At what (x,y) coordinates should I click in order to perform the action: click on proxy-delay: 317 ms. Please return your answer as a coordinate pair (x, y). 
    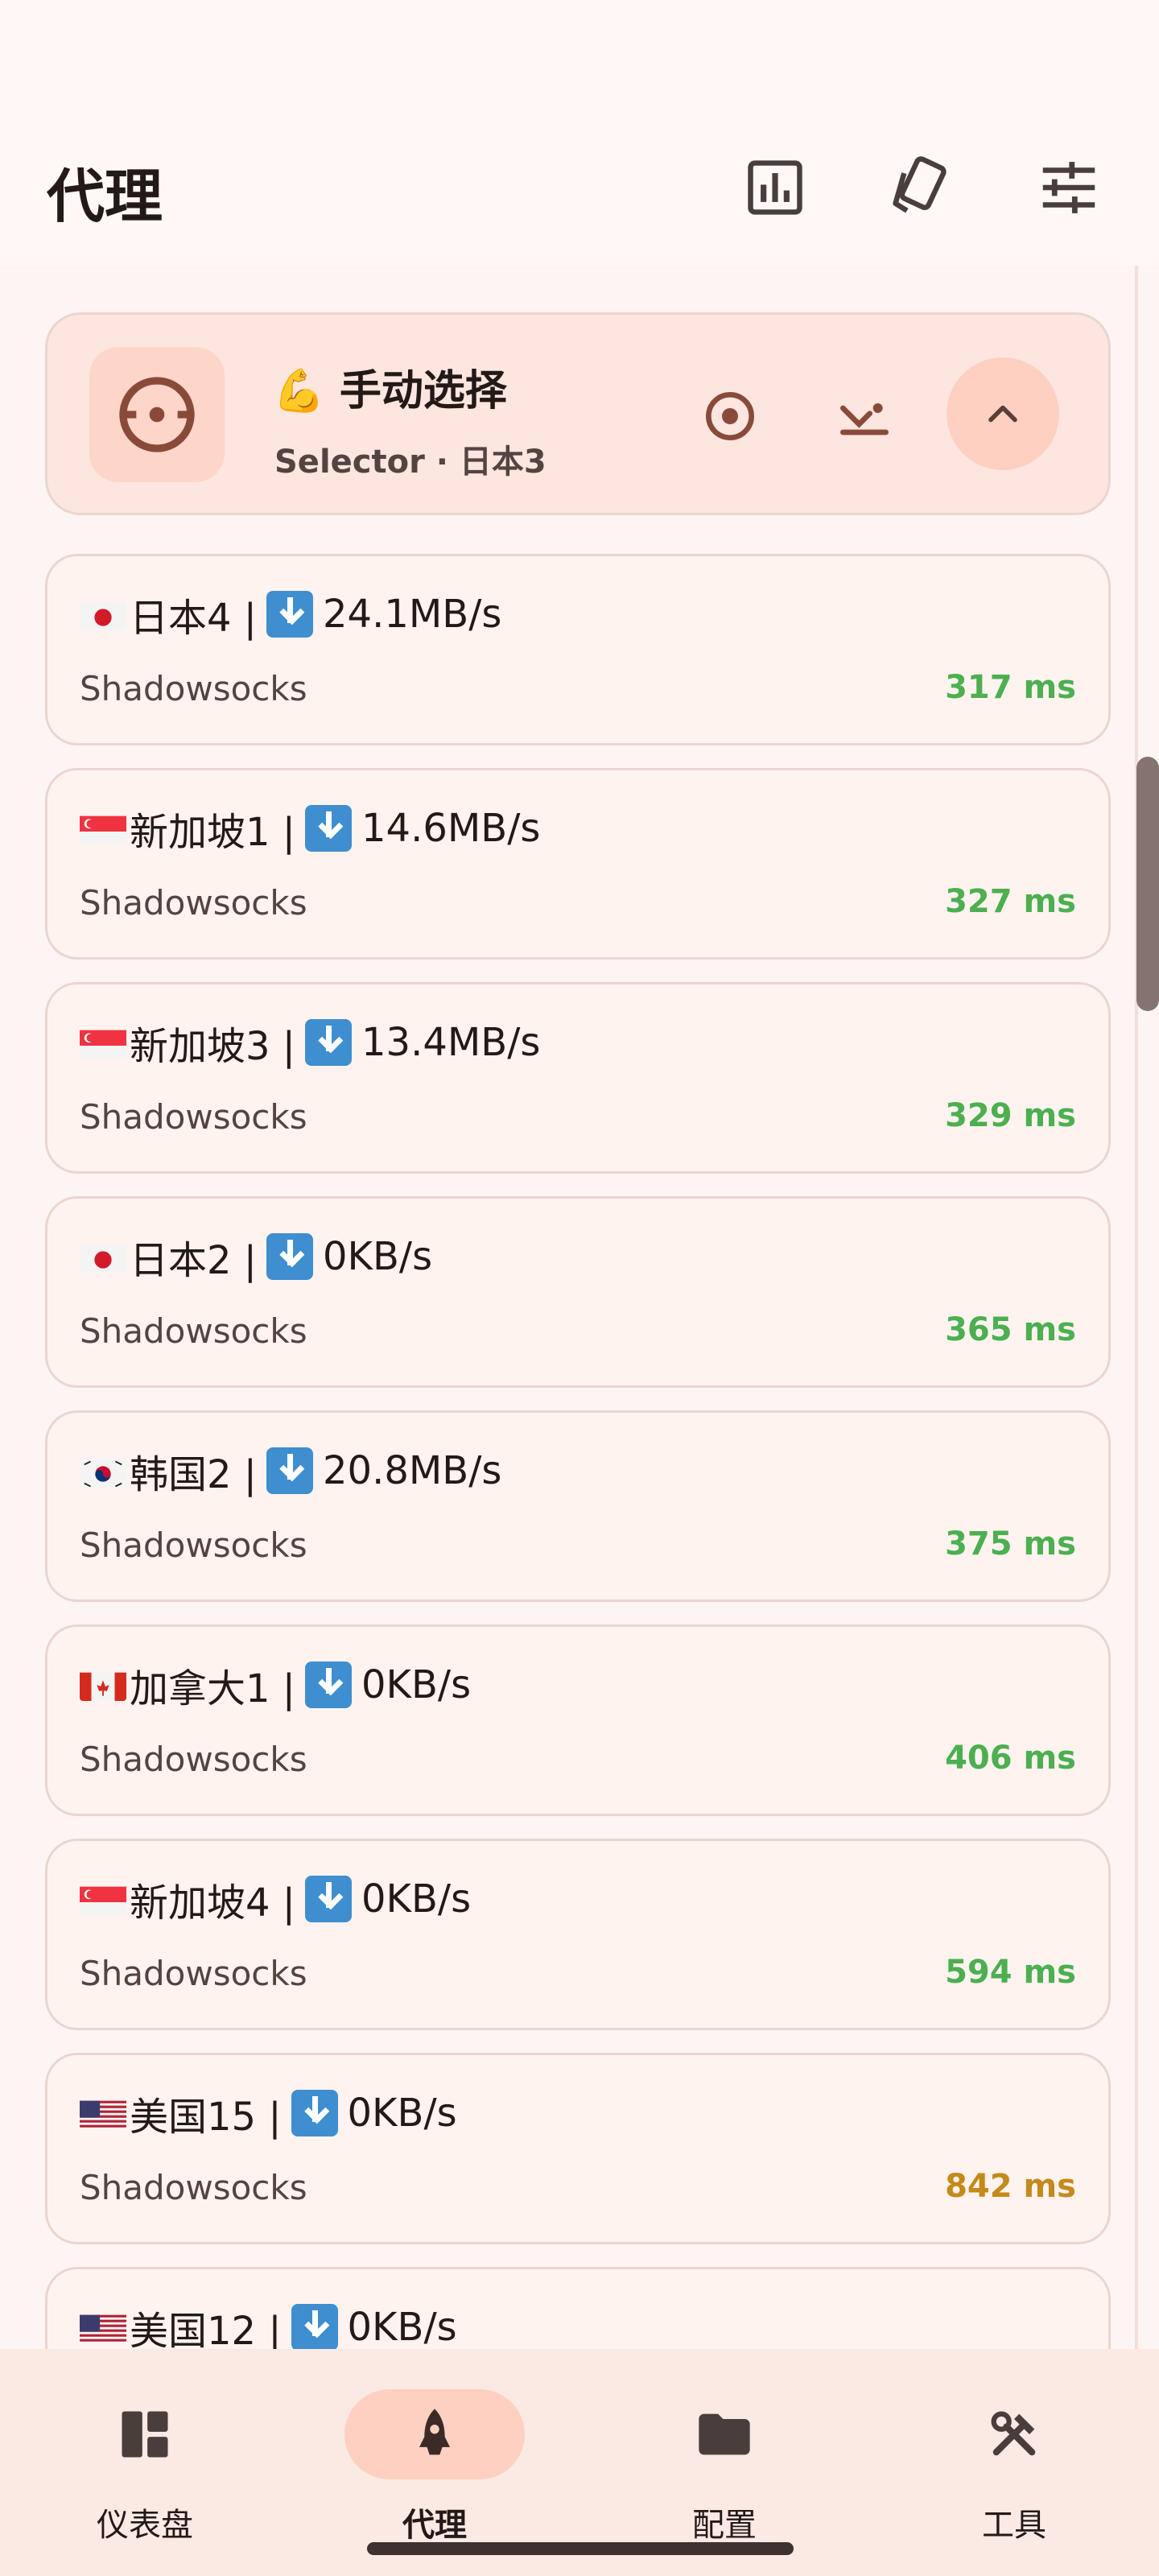
    Looking at the image, I should click on (1010, 687).